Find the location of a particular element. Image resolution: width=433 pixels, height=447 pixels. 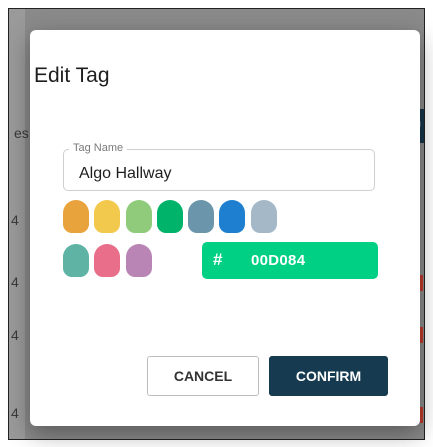

color-swatch-green is located at coordinates (170, 216).